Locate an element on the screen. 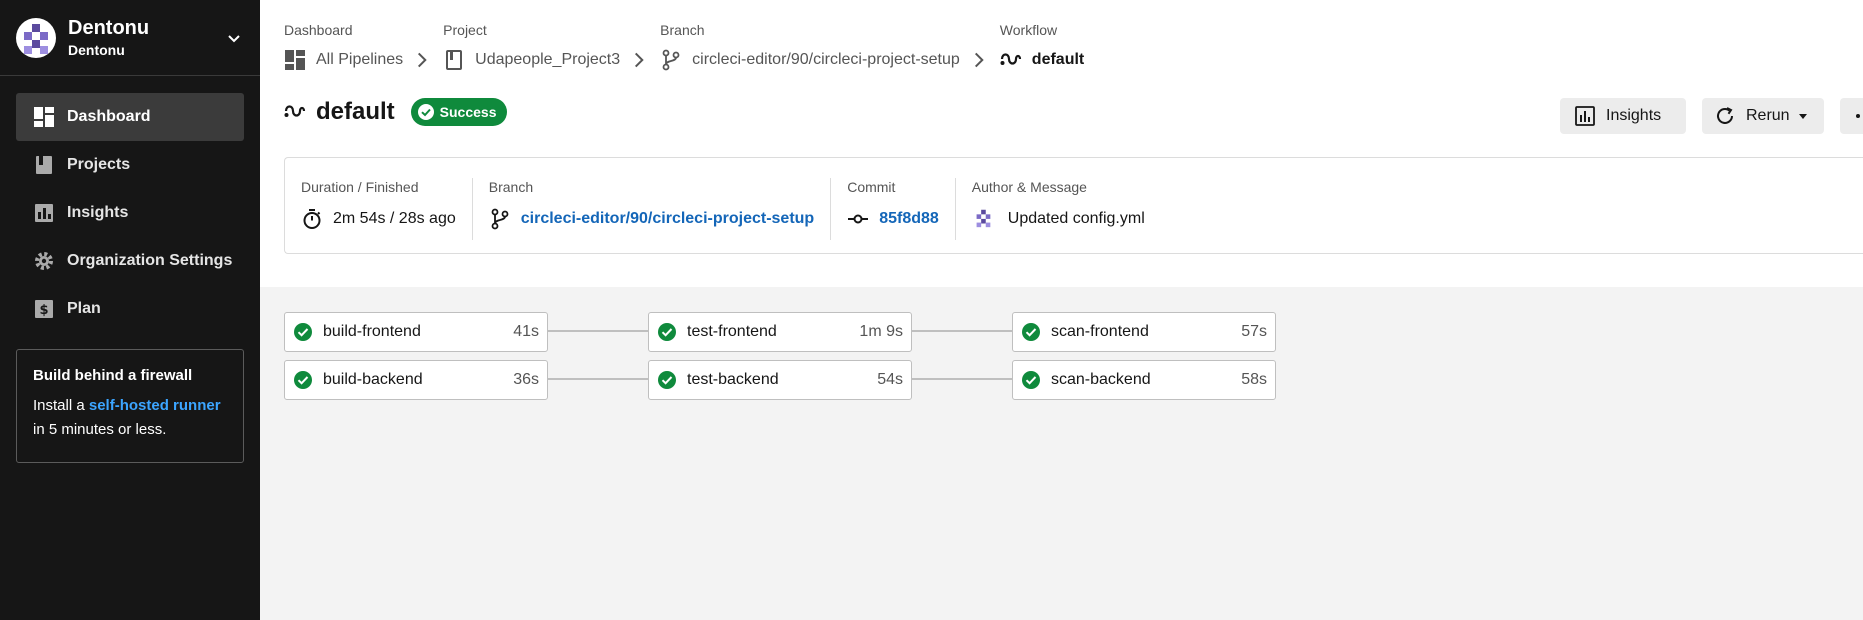  job-name: build-backend is located at coordinates (373, 379).